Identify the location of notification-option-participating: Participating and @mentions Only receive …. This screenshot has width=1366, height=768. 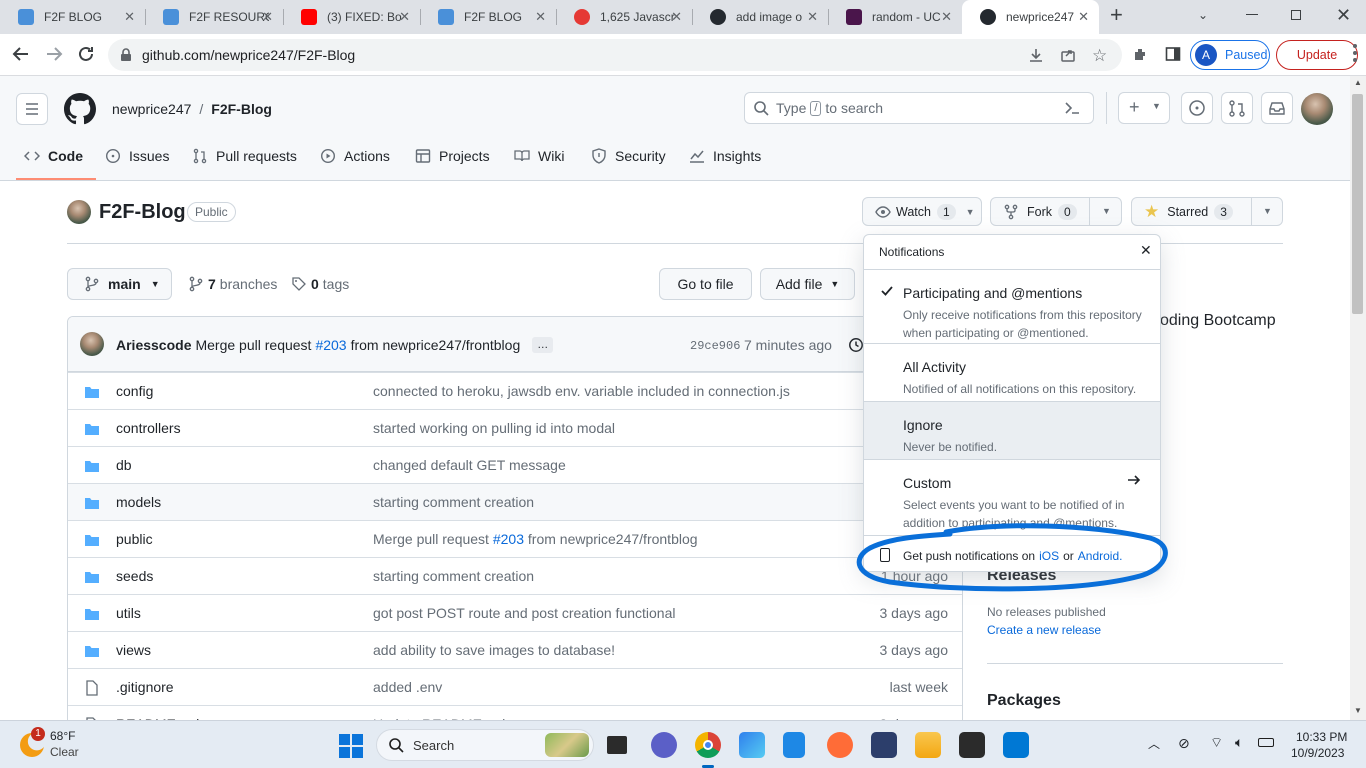
(1012, 306).